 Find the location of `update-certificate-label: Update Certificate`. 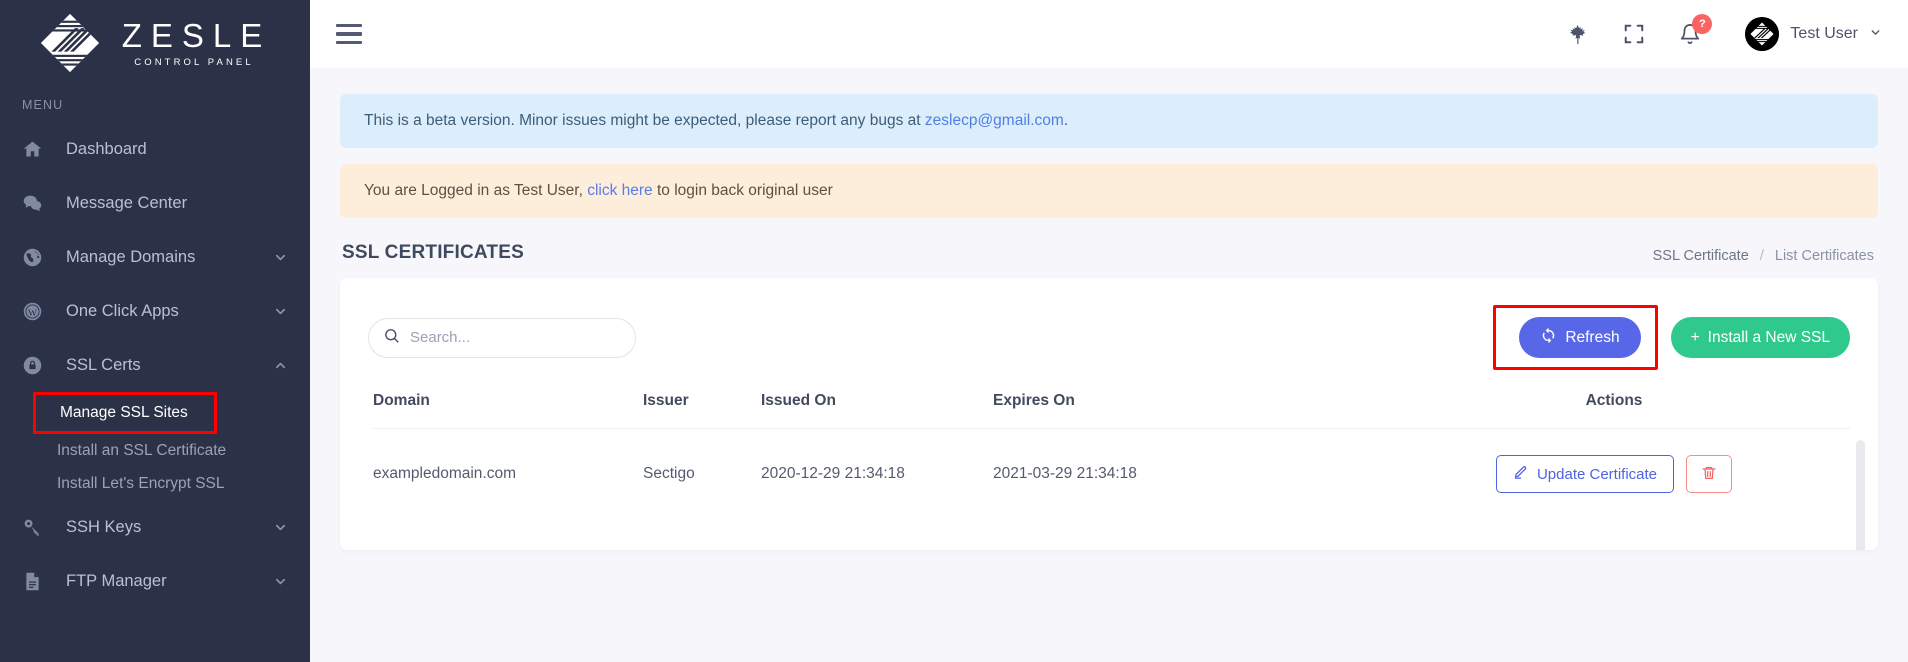

update-certificate-label: Update Certificate is located at coordinates (1597, 474).